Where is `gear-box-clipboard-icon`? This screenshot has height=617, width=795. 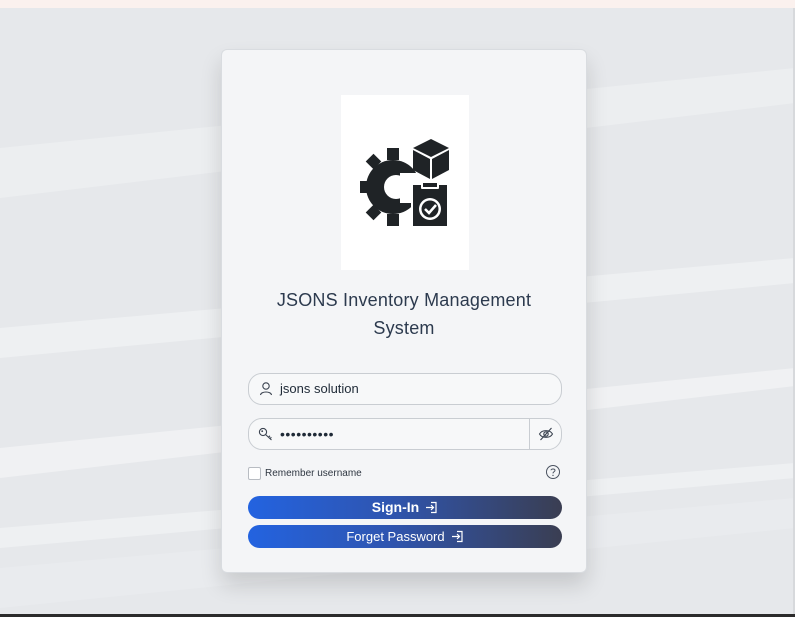 gear-box-clipboard-icon is located at coordinates (404, 182).